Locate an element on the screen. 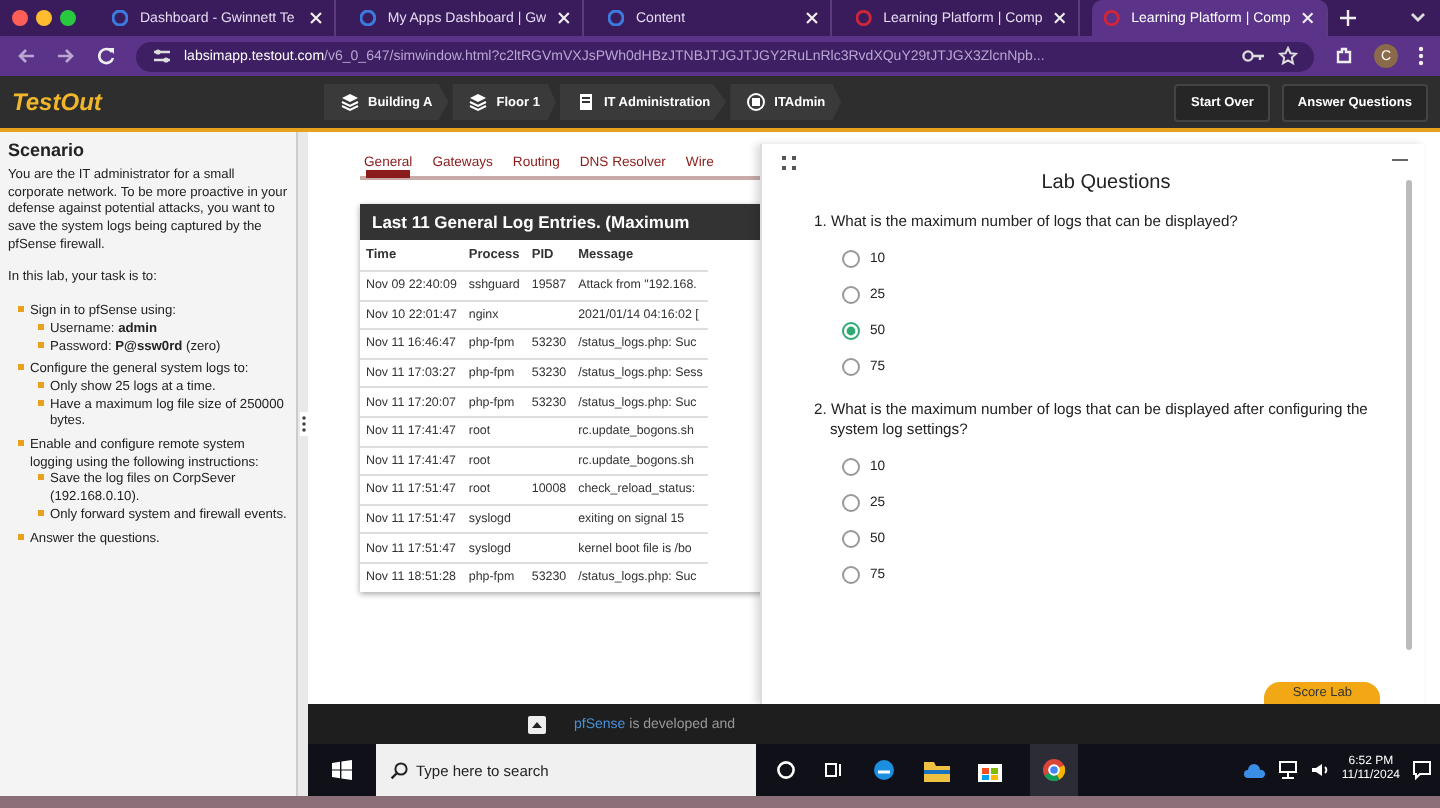  scenario-title: Scenario is located at coordinates (47, 152).